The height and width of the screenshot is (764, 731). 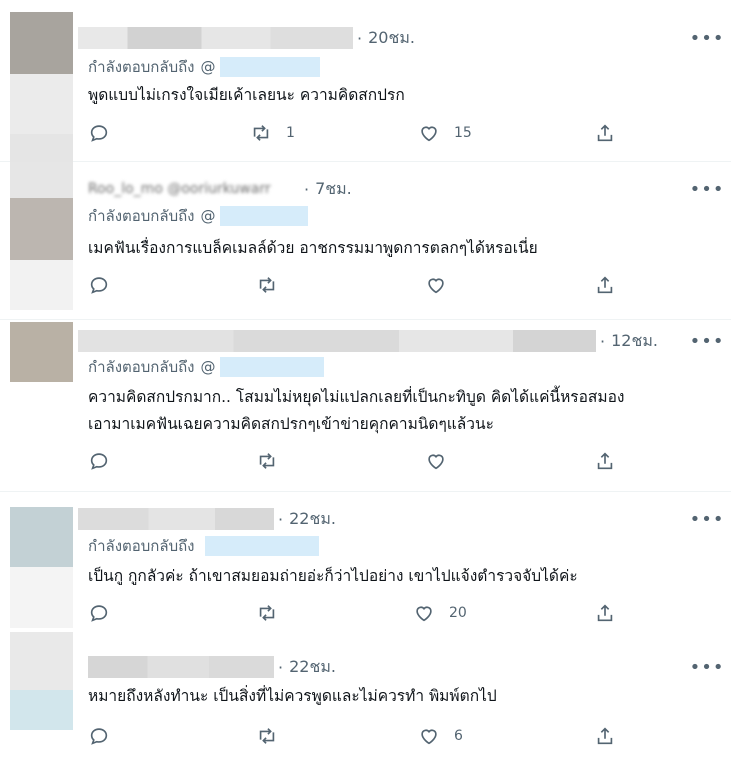 What do you see at coordinates (634, 341) in the screenshot?
I see `tweet-time: 12ชม.` at bounding box center [634, 341].